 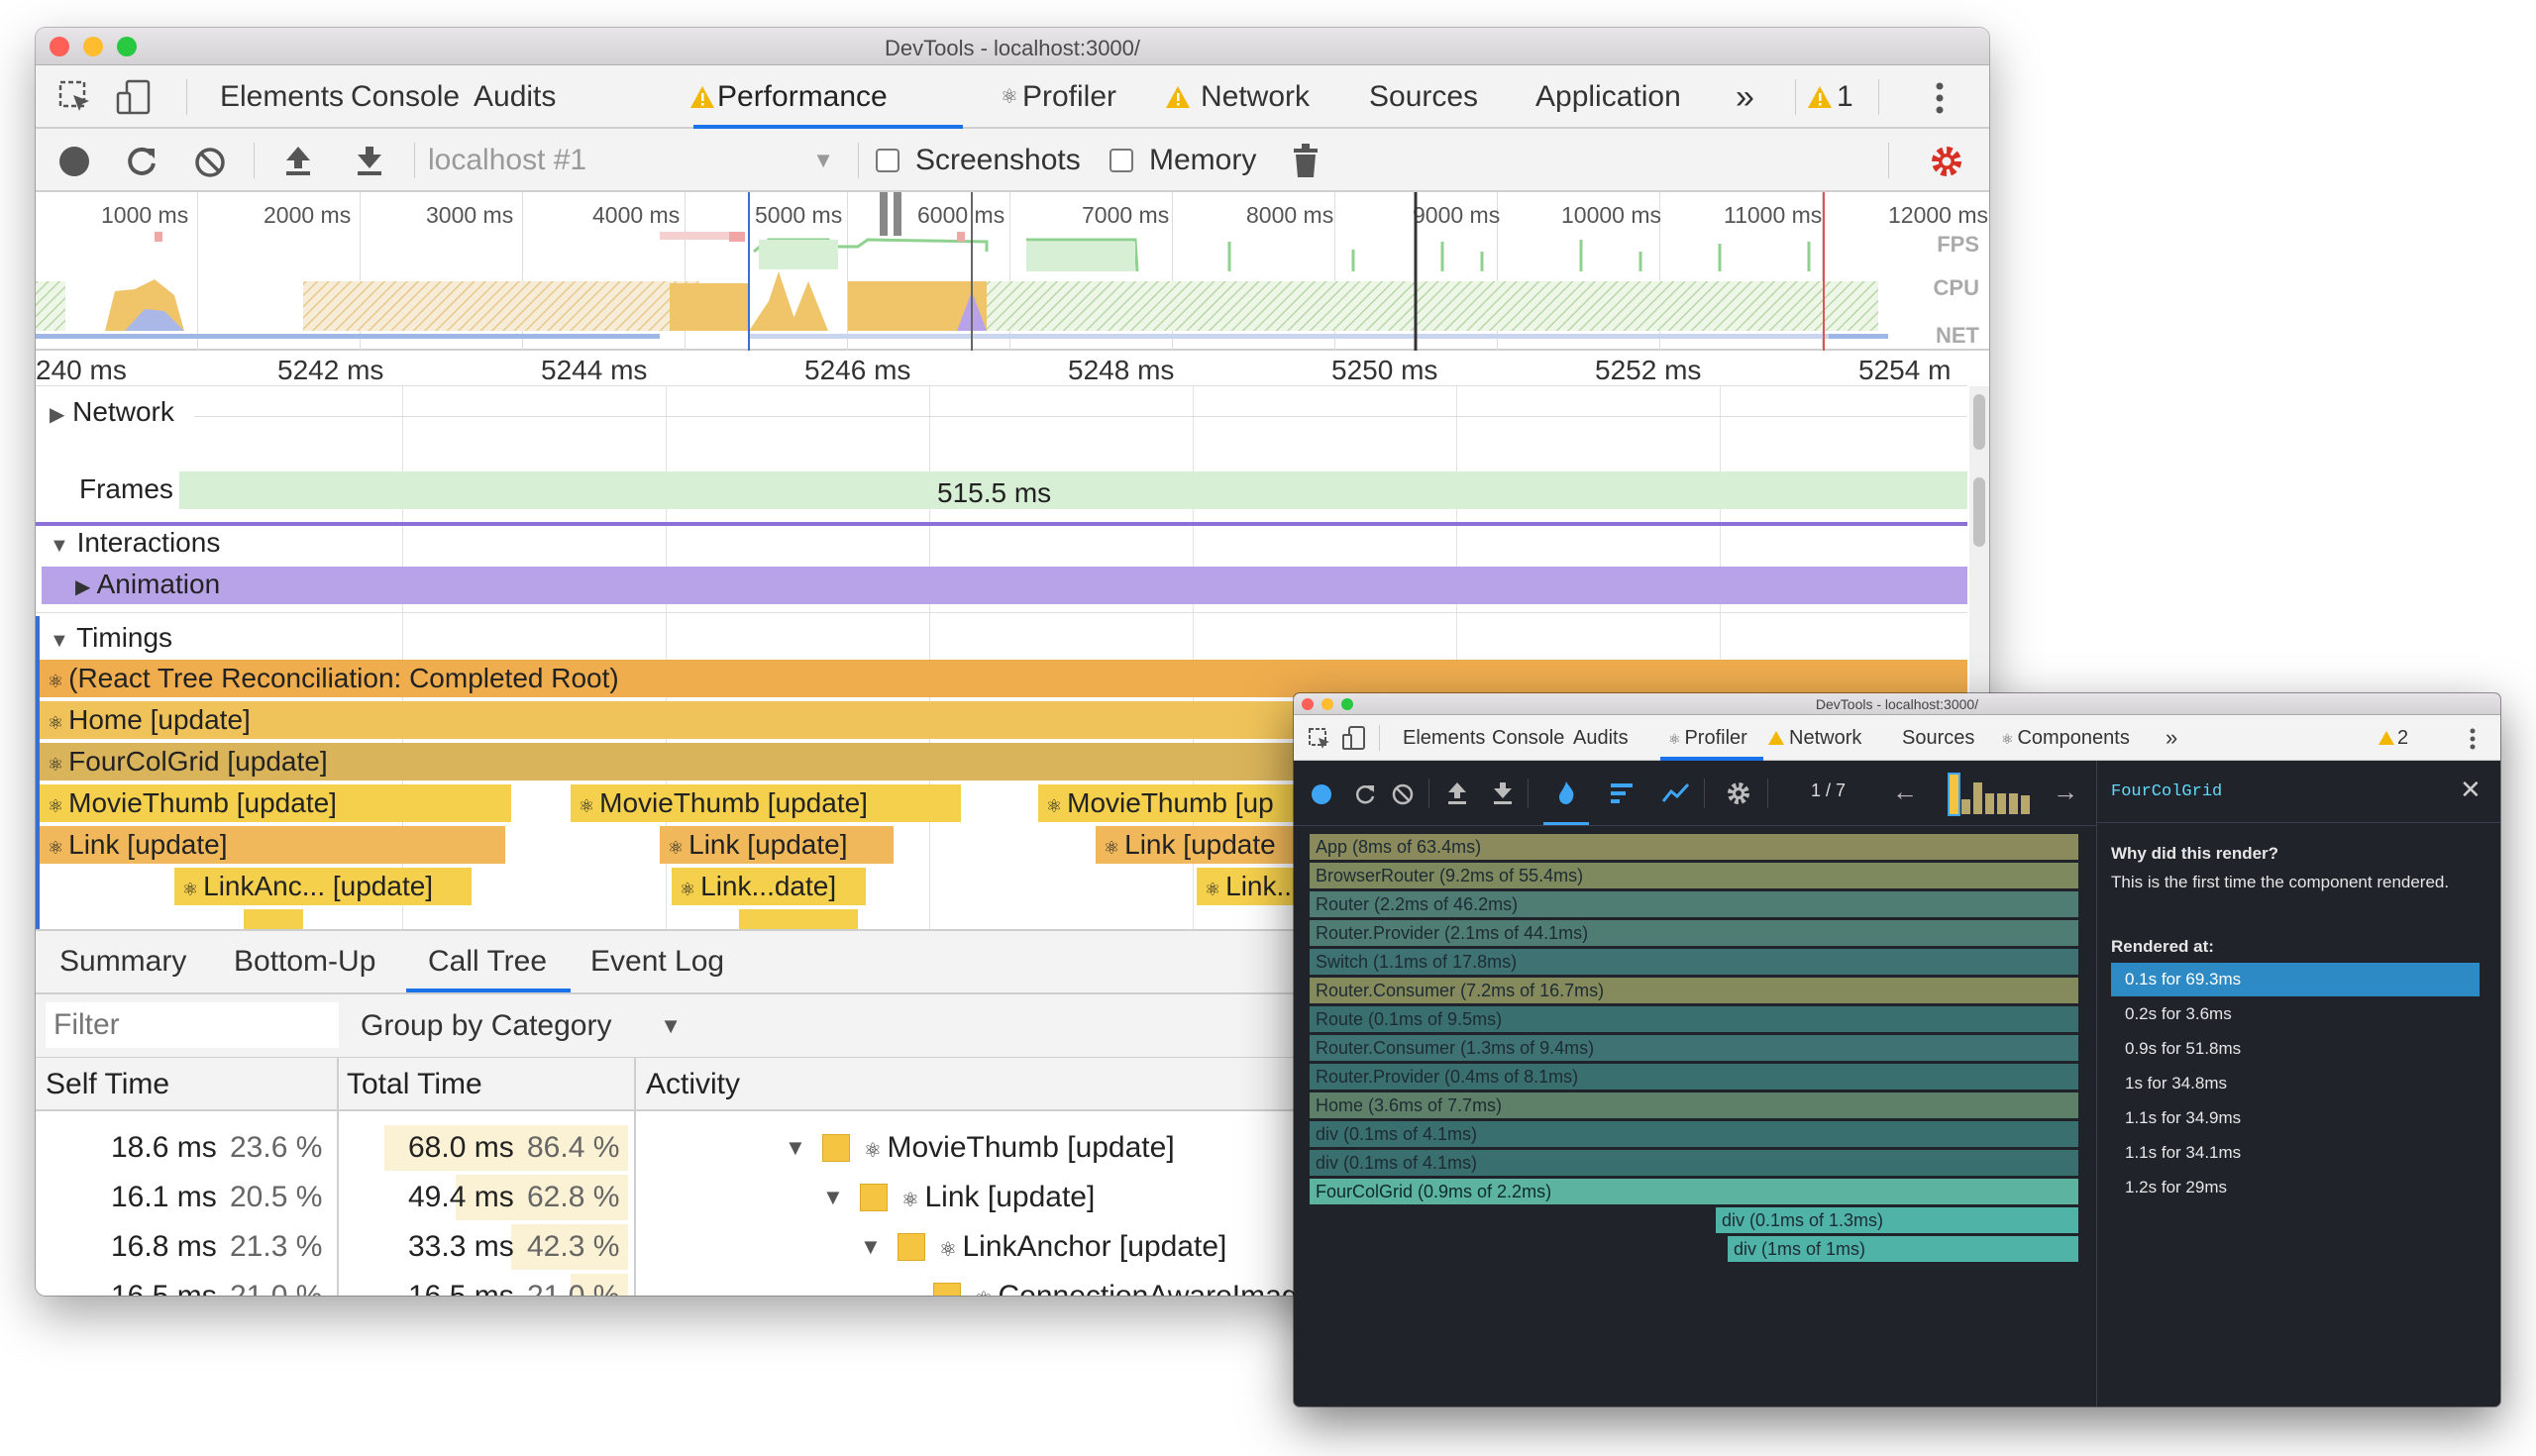 I want to click on next-commit-button: →, so click(x=2065, y=792).